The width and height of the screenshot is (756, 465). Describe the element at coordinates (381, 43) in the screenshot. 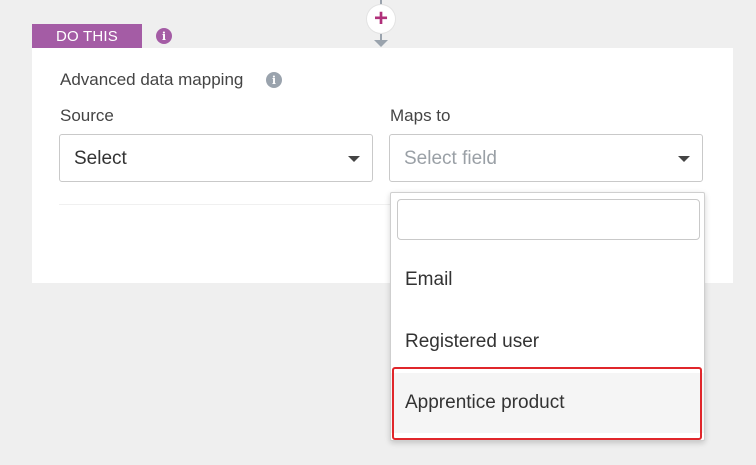

I see `arrow-down-icon` at that location.